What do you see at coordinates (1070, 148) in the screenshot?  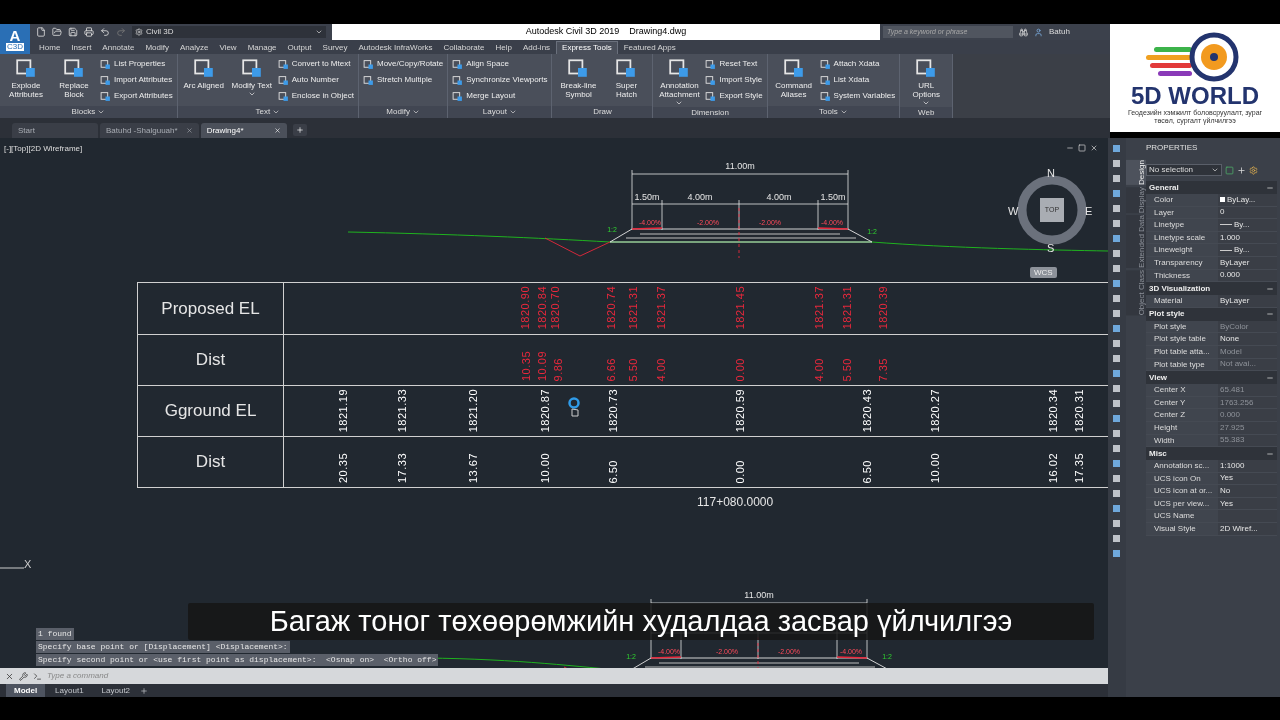 I see `minimize-icon` at bounding box center [1070, 148].